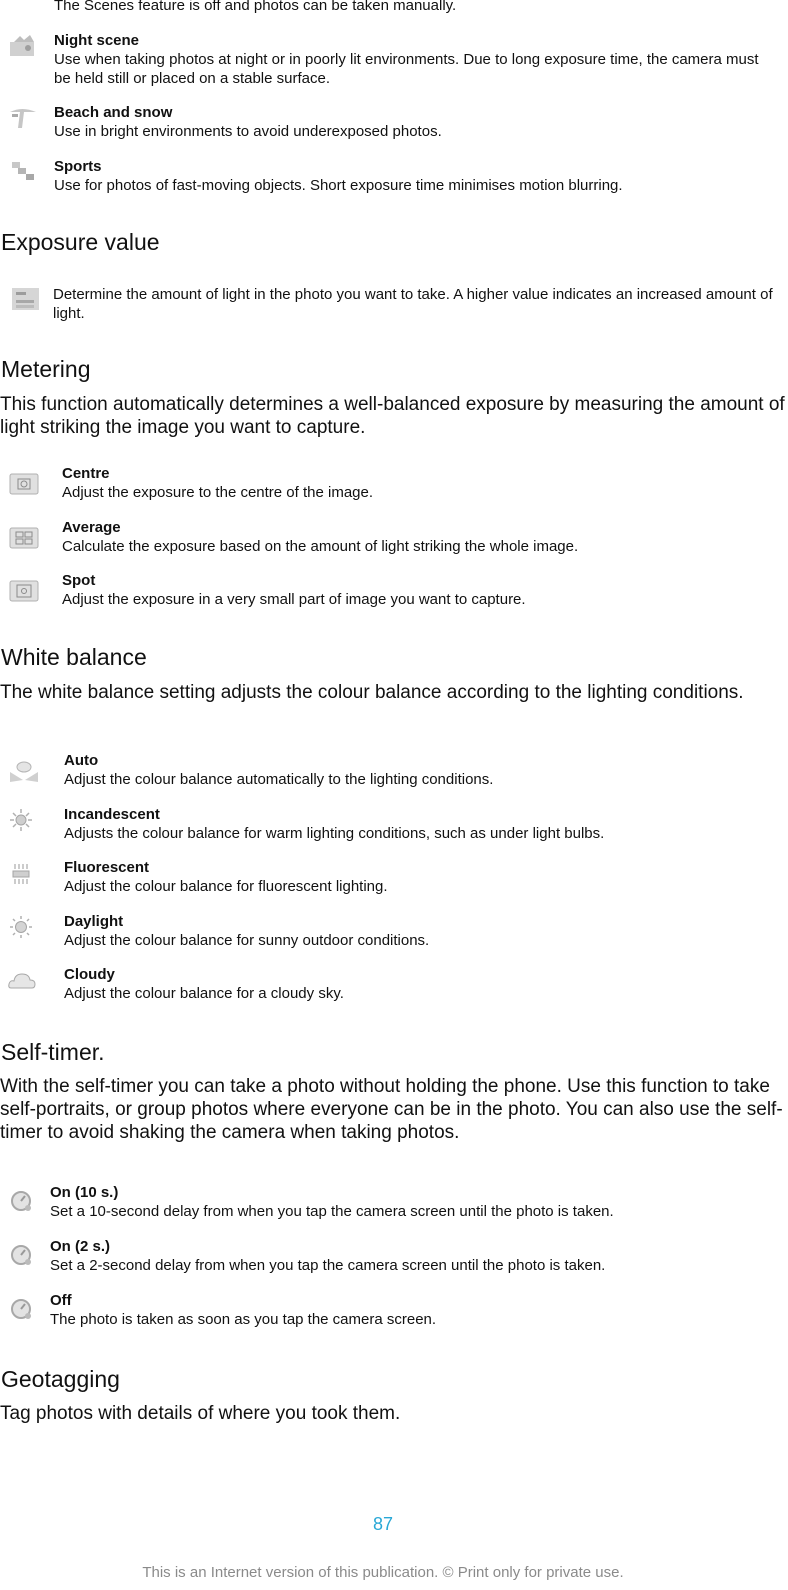  What do you see at coordinates (53, 1052) in the screenshot?
I see `self-timer-heading: Self-timer.` at bounding box center [53, 1052].